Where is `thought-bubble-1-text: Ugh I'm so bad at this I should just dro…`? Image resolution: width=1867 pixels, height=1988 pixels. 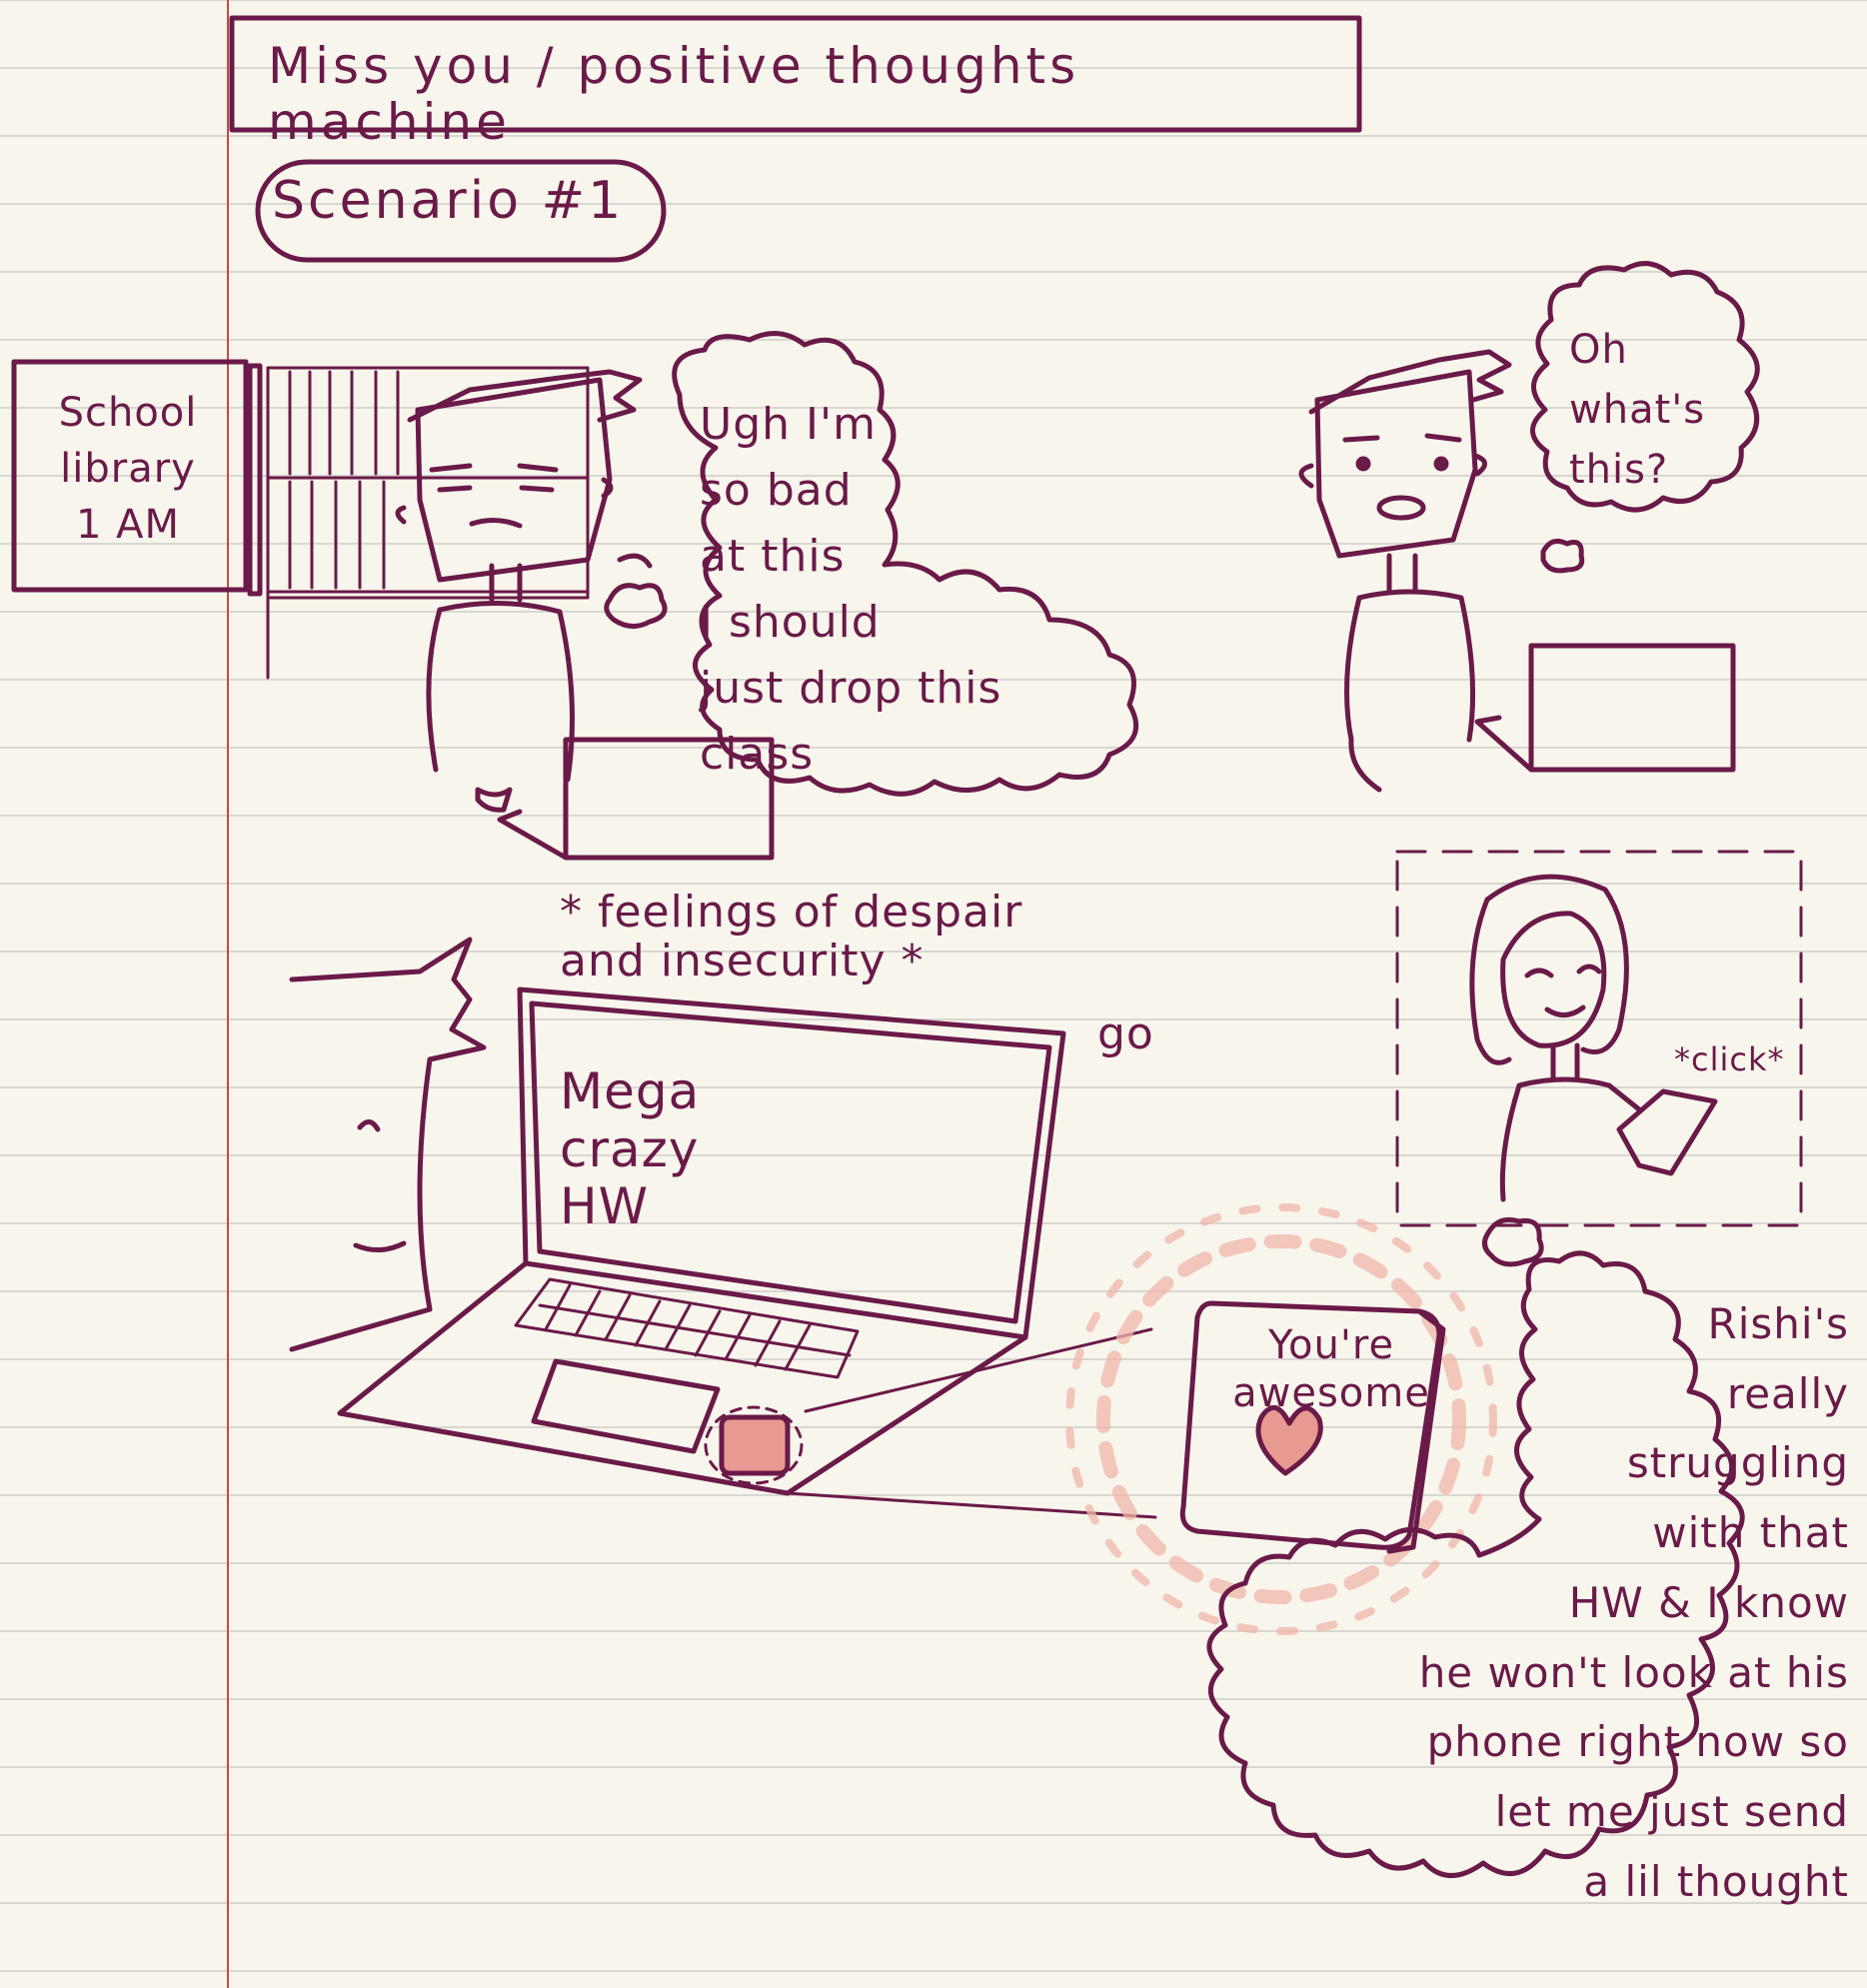 thought-bubble-1-text: Ugh I'm so bad at this I should just dro… is located at coordinates (851, 589).